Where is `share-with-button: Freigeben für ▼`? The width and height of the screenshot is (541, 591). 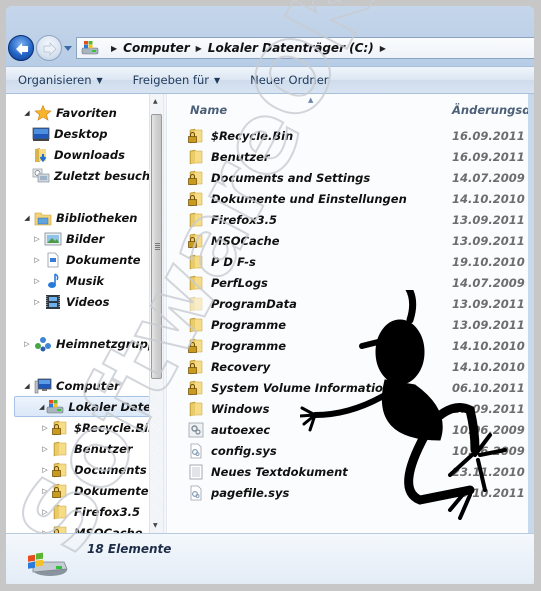
share-with-button: Freigeben für ▼ is located at coordinates (176, 80).